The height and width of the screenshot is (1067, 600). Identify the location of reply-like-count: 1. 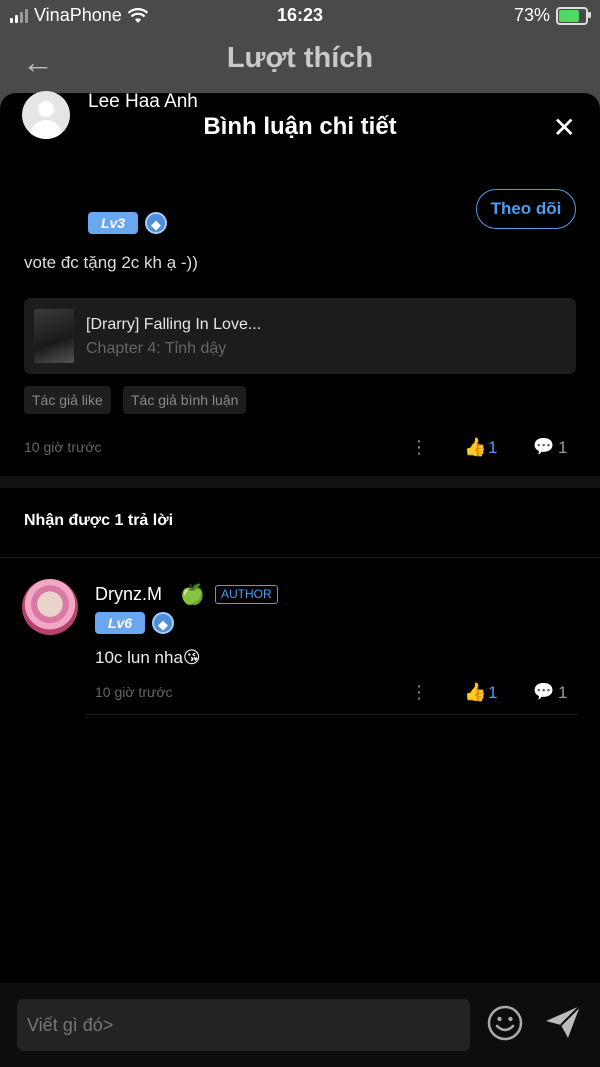
(493, 692).